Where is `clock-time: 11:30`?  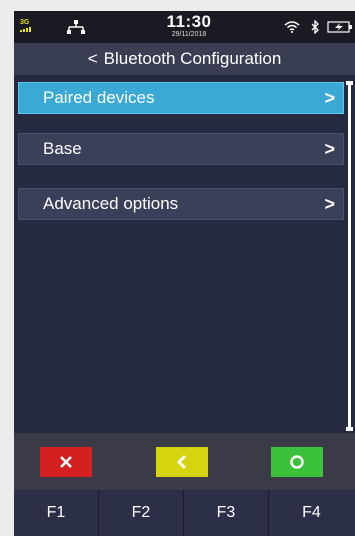
clock-time: 11:30 is located at coordinates (189, 21).